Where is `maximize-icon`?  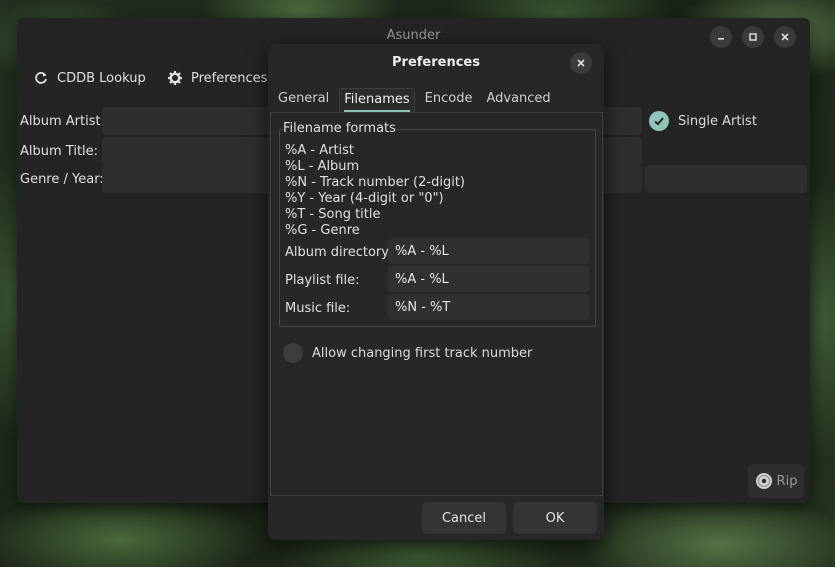
maximize-icon is located at coordinates (753, 37).